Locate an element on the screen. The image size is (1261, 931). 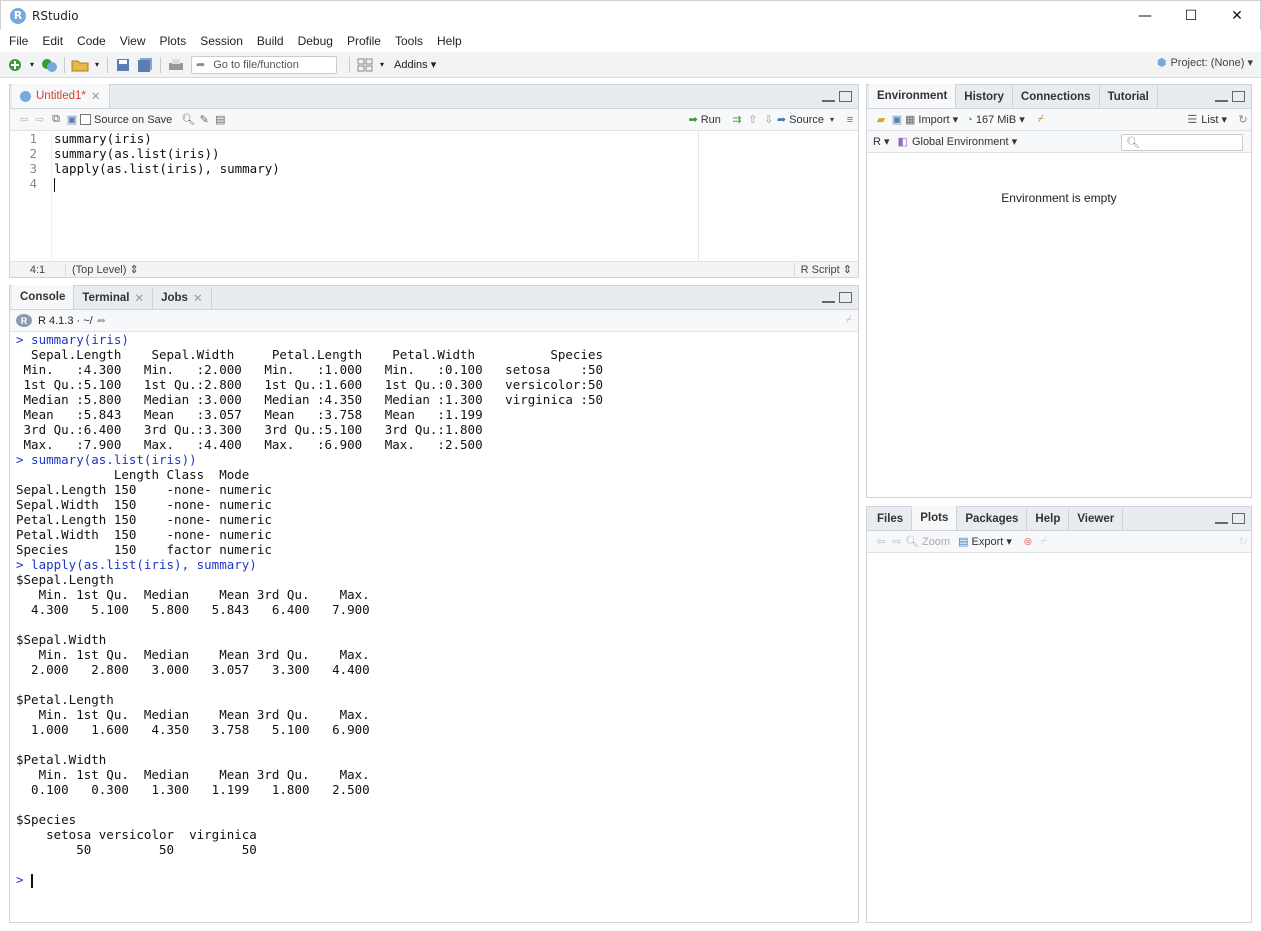
code-line is located at coordinates (376, 184).